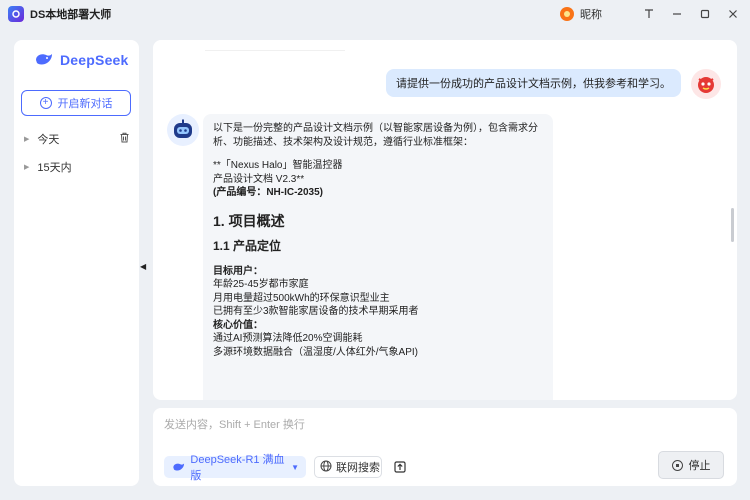 Image resolution: width=750 pixels, height=500 pixels. I want to click on new-chat-label: 开启新对话, so click(85, 104).